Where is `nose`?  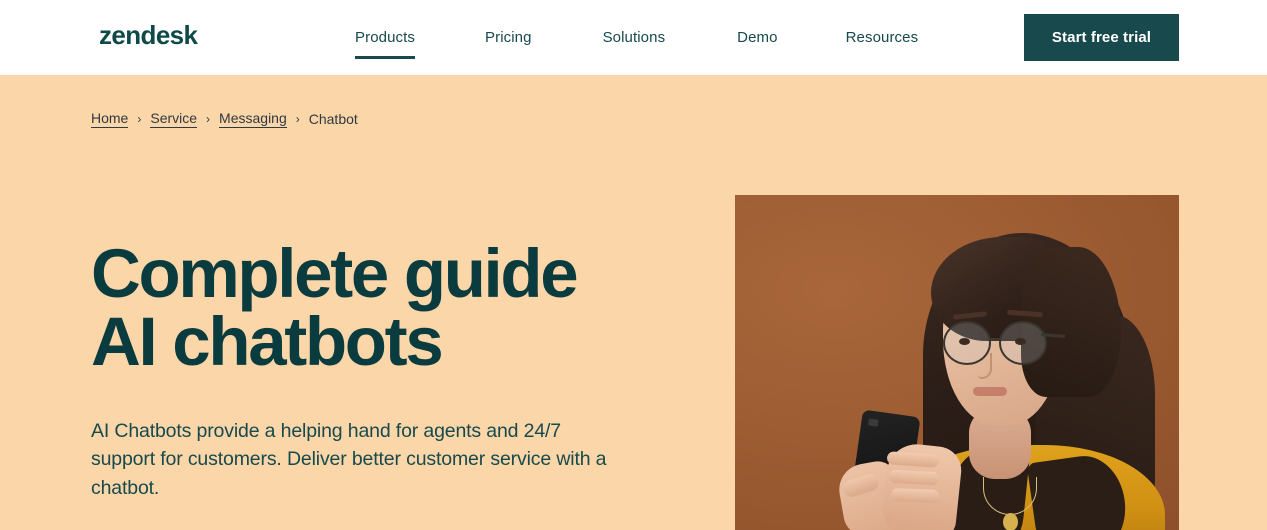 nose is located at coordinates (985, 366).